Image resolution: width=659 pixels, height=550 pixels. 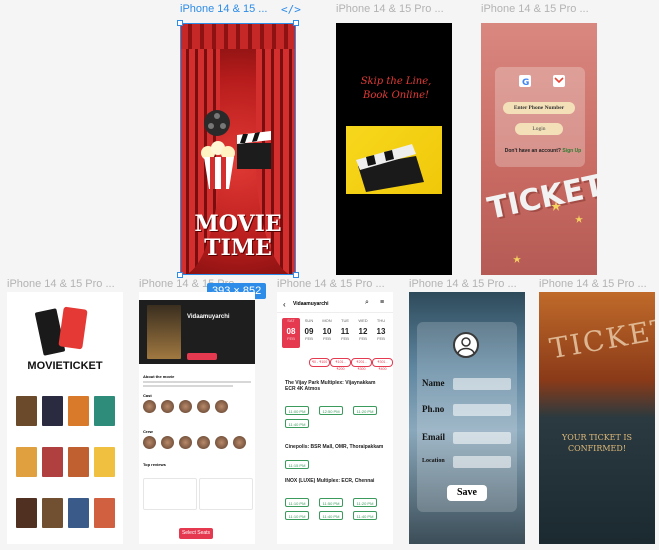 I want to click on phone-number-field: Enter Phone Number, so click(x=539, y=108).